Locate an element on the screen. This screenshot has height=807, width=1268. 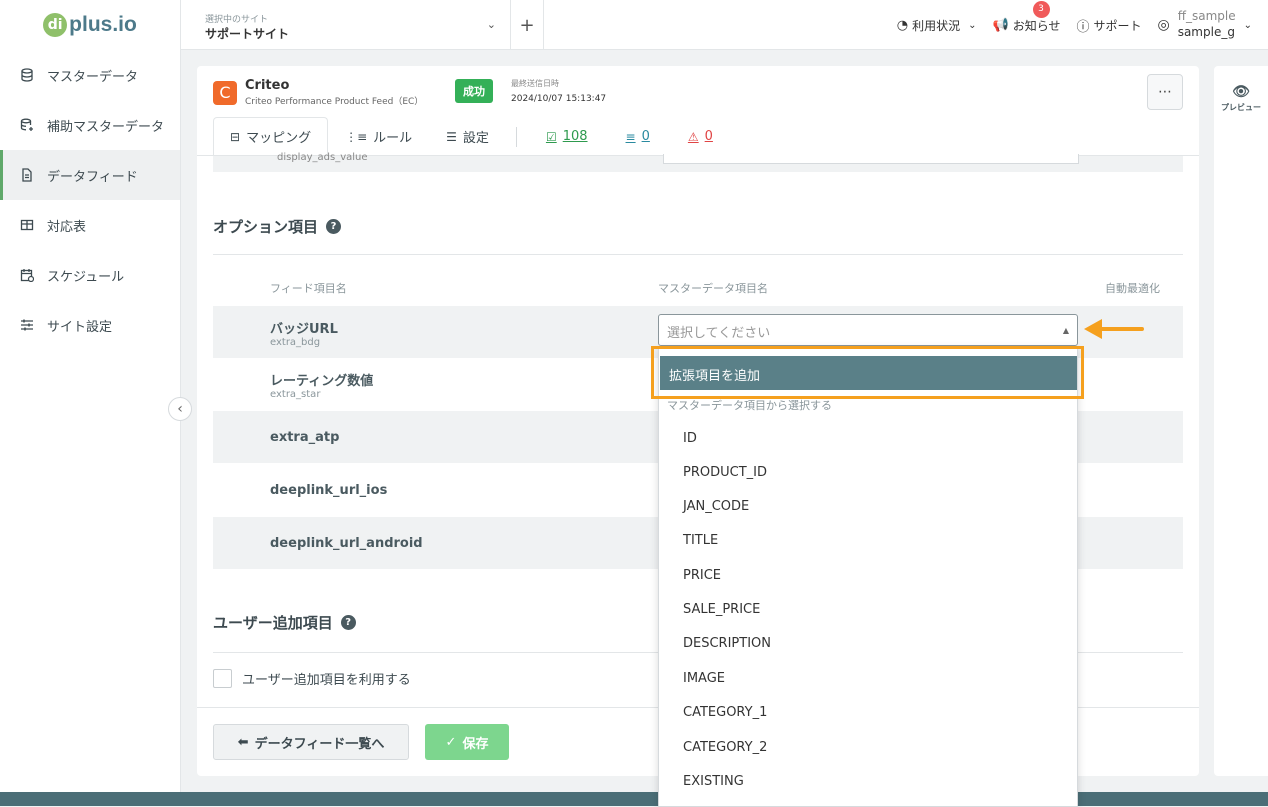
sidebar-item-label: サイト設定 is located at coordinates (80, 327).